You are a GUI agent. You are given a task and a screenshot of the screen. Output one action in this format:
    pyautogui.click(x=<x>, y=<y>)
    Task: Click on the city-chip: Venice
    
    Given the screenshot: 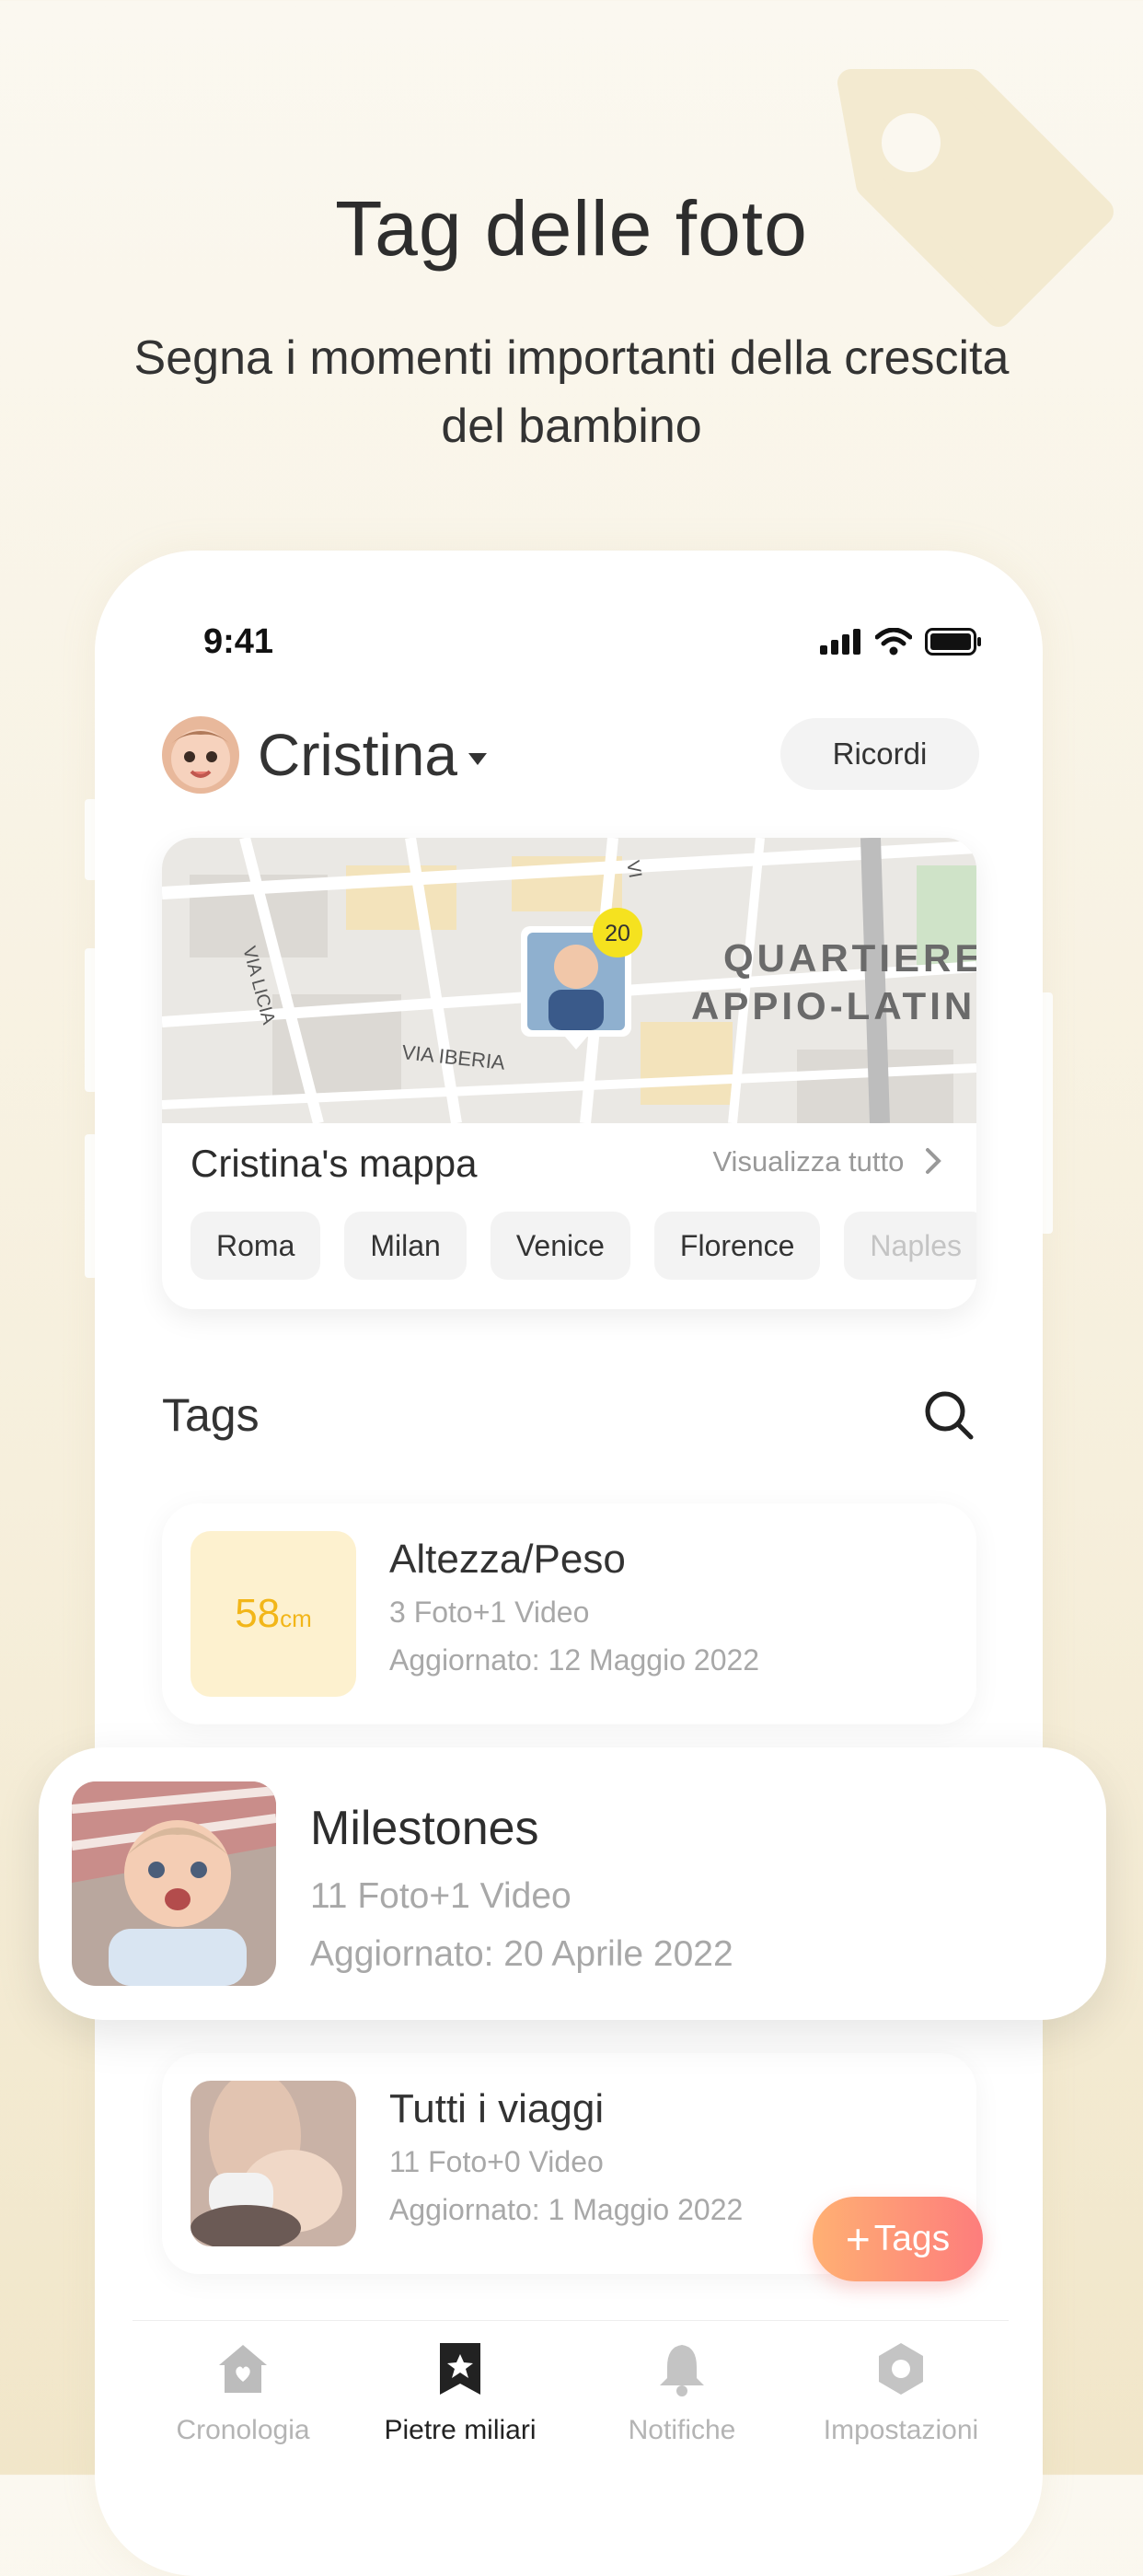 What is the action you would take?
    pyautogui.click(x=560, y=1246)
    